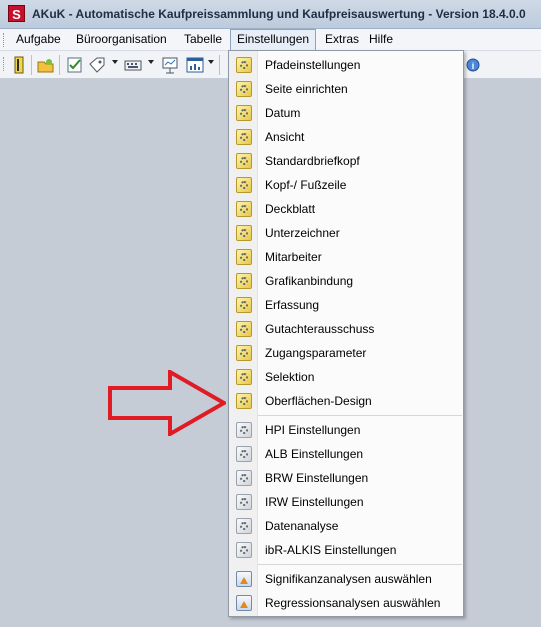  Describe the element at coordinates (342, 39) in the screenshot. I see `menu-extras: Extras` at that location.